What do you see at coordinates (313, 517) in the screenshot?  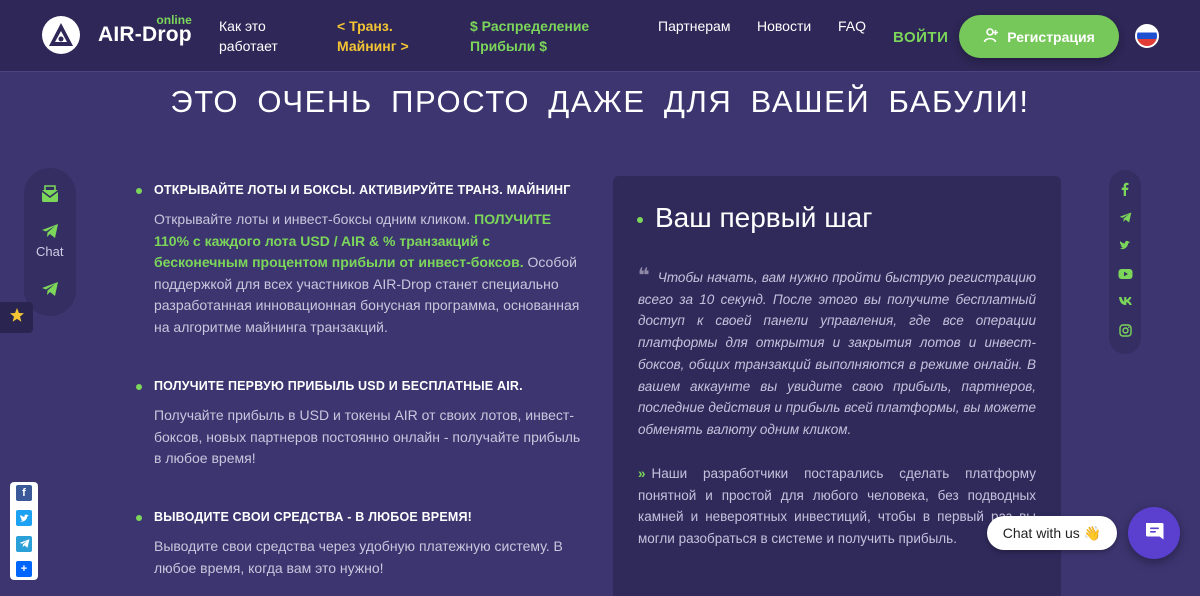 I see `feature-title: ВЫВОДИТЕ СВОИ СРЕДСТВА - В ЛЮБОЕ ВРЕМЯ!` at bounding box center [313, 517].